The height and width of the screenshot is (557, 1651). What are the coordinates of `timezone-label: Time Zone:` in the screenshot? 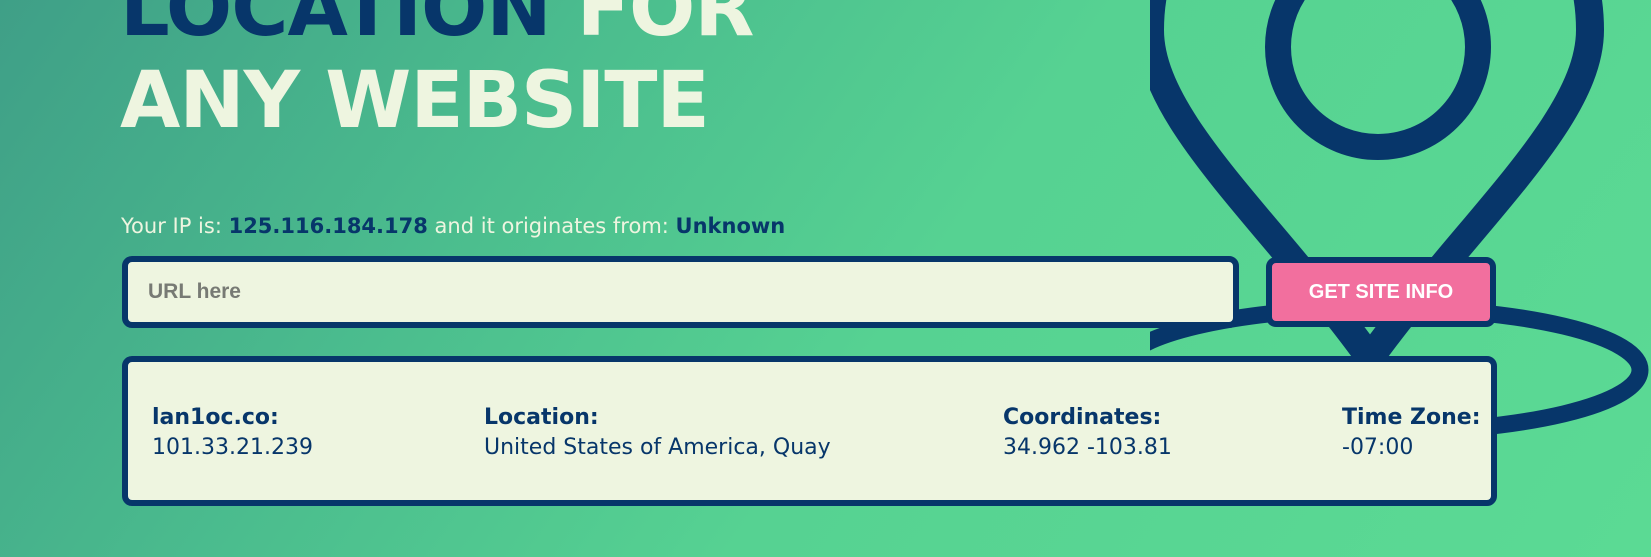 It's located at (1411, 417).